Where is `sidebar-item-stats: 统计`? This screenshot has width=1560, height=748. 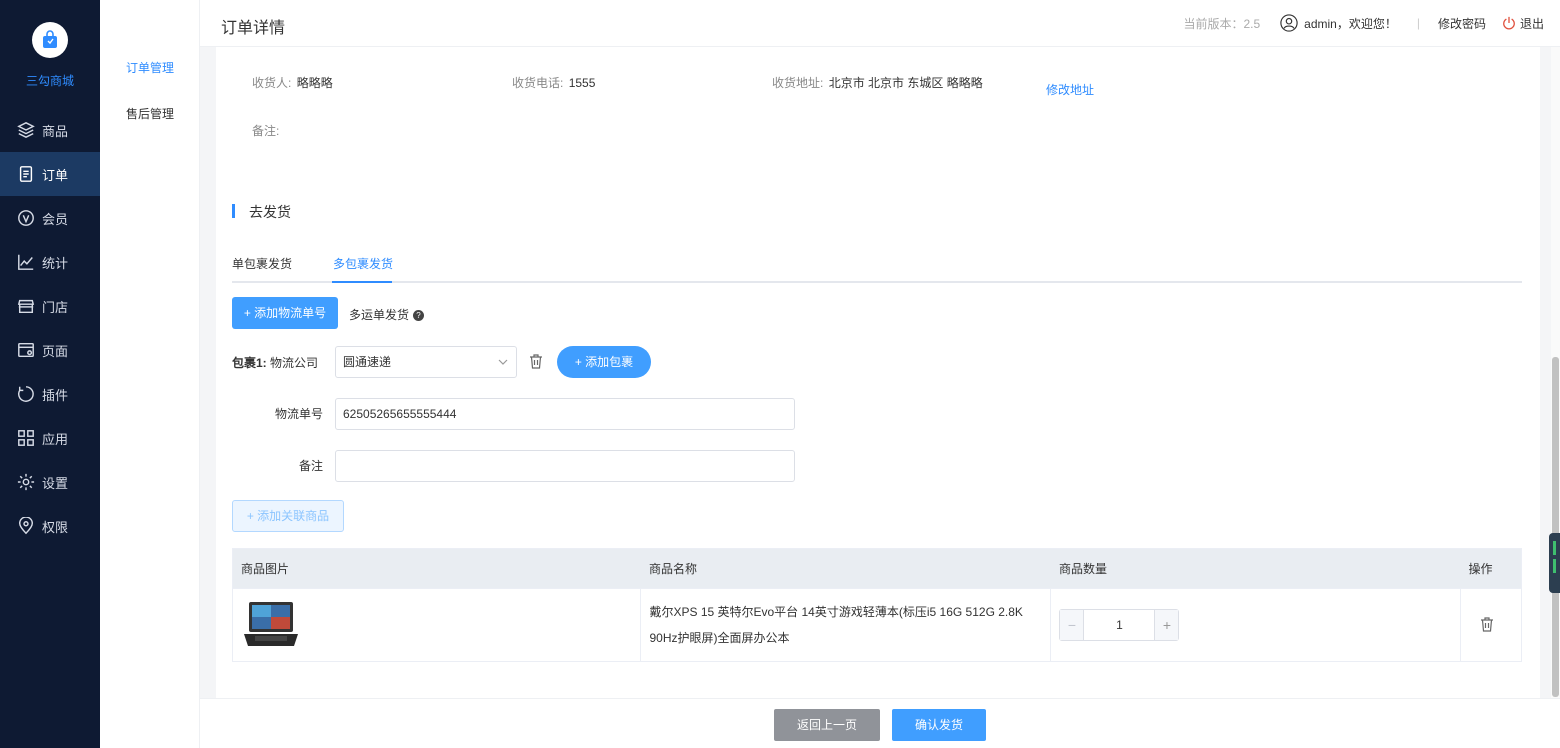 sidebar-item-stats: 统计 is located at coordinates (50, 262).